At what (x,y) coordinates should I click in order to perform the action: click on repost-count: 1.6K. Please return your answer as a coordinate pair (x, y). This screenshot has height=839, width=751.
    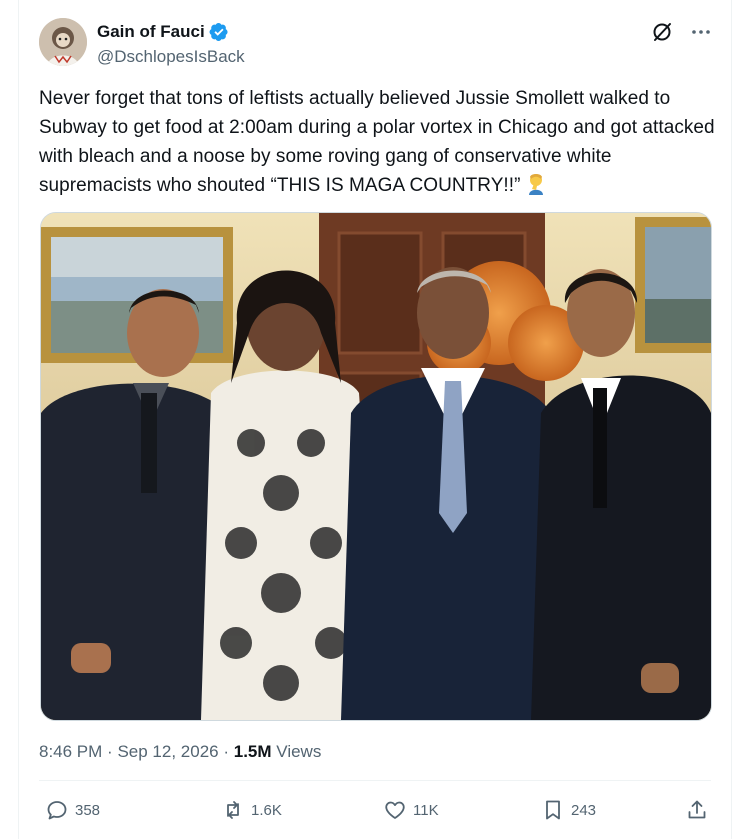
    Looking at the image, I should click on (266, 810).